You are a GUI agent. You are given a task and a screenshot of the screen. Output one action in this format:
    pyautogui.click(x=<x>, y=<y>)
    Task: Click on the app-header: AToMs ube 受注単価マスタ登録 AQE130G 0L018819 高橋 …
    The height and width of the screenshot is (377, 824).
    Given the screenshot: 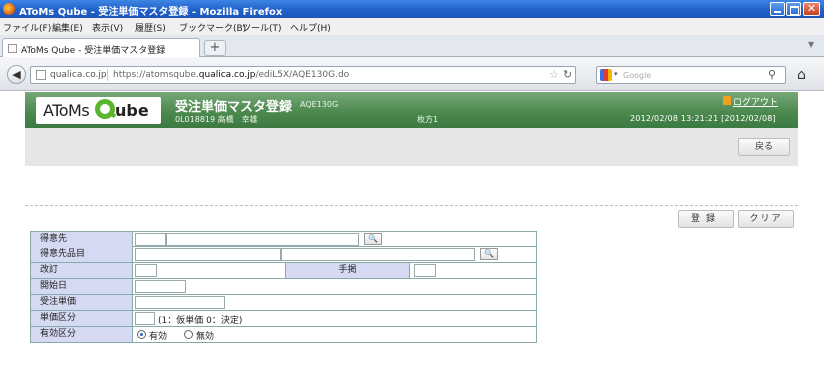 What is the action you would take?
    pyautogui.click(x=411, y=110)
    